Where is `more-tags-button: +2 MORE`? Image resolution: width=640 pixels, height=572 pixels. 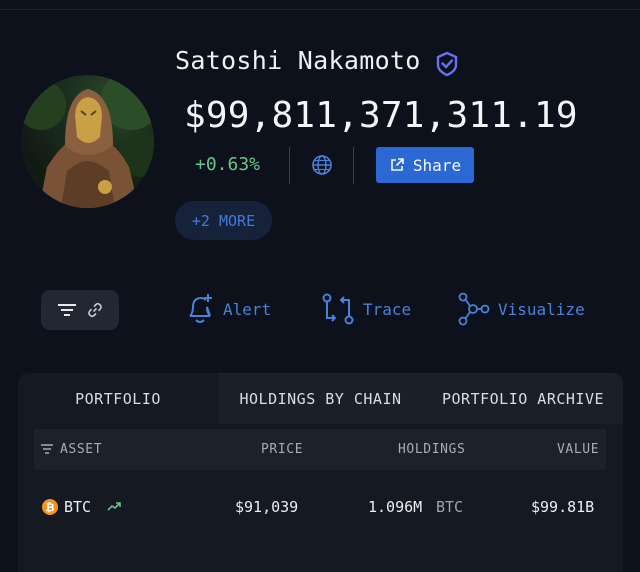
more-tags-button: +2 MORE is located at coordinates (223, 220).